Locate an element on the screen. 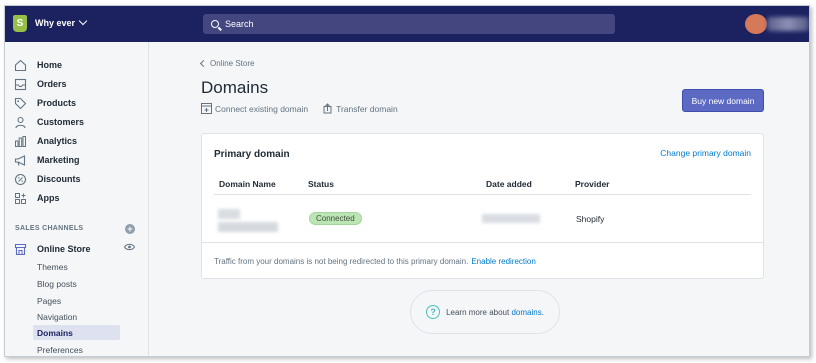  divider is located at coordinates (482, 194).